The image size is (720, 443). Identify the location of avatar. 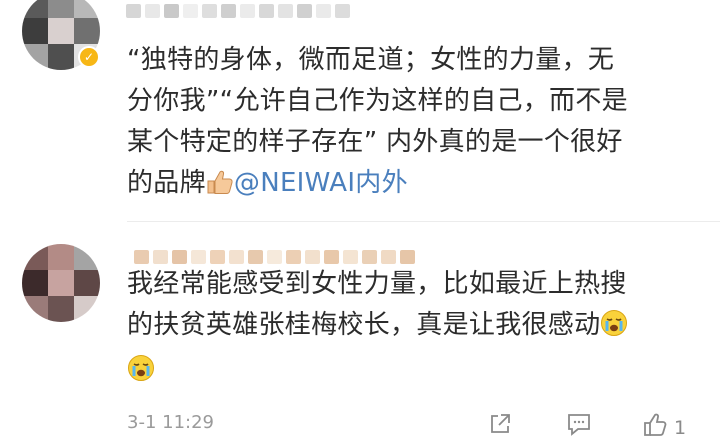
(61, 283).